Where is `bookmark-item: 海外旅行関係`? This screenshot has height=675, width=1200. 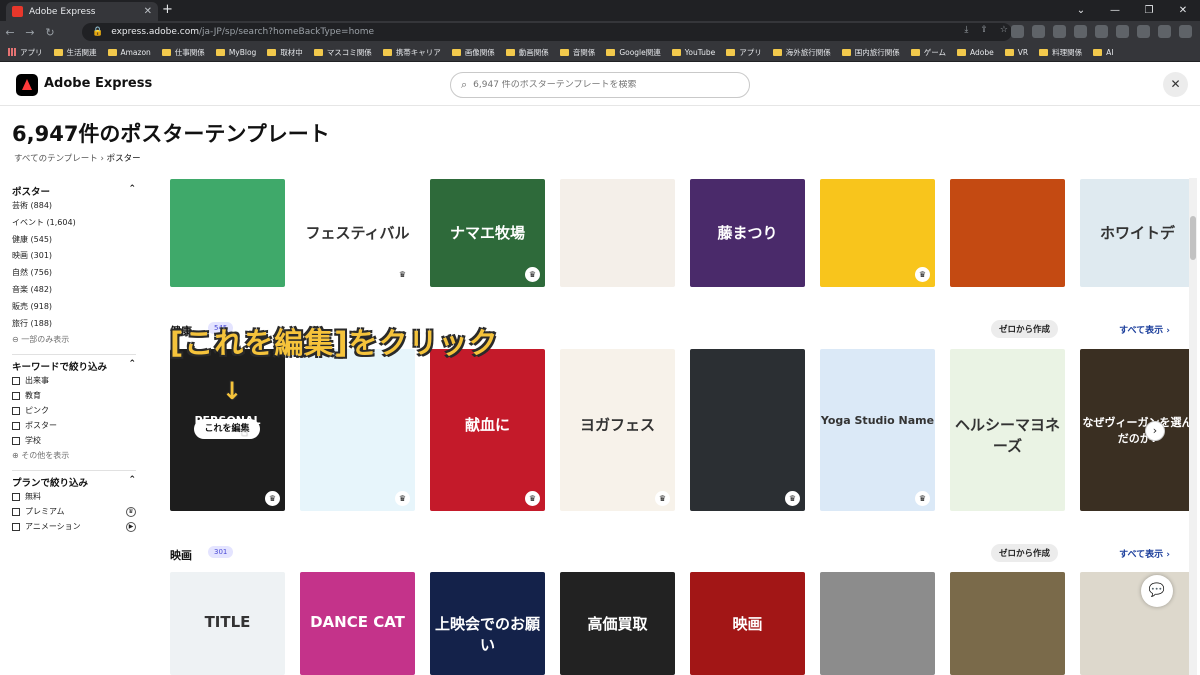
bookmark-item: 海外旅行関係 is located at coordinates (801, 52).